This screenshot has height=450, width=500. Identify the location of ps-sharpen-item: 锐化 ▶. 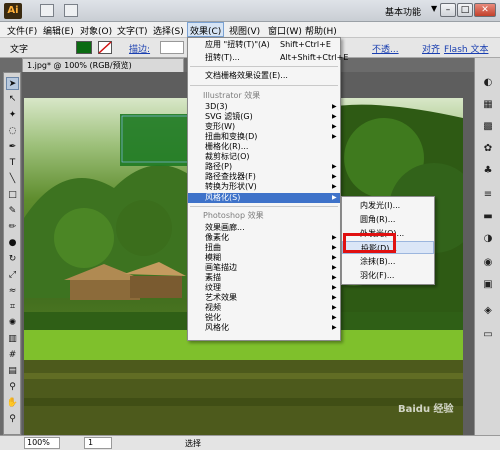
(264, 318).